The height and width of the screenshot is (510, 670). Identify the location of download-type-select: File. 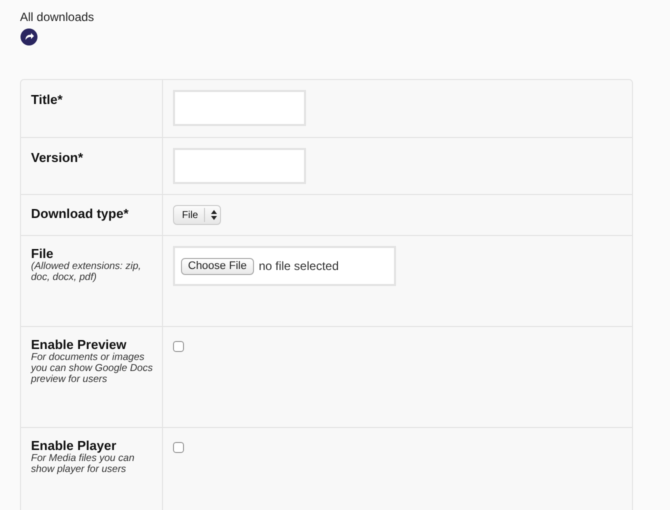
(197, 215).